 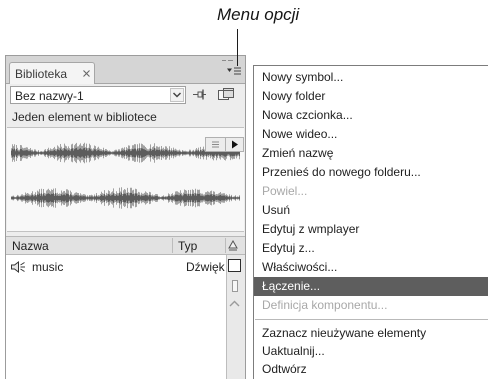 I want to click on list-item: music Dźwięk, so click(x=116, y=266).